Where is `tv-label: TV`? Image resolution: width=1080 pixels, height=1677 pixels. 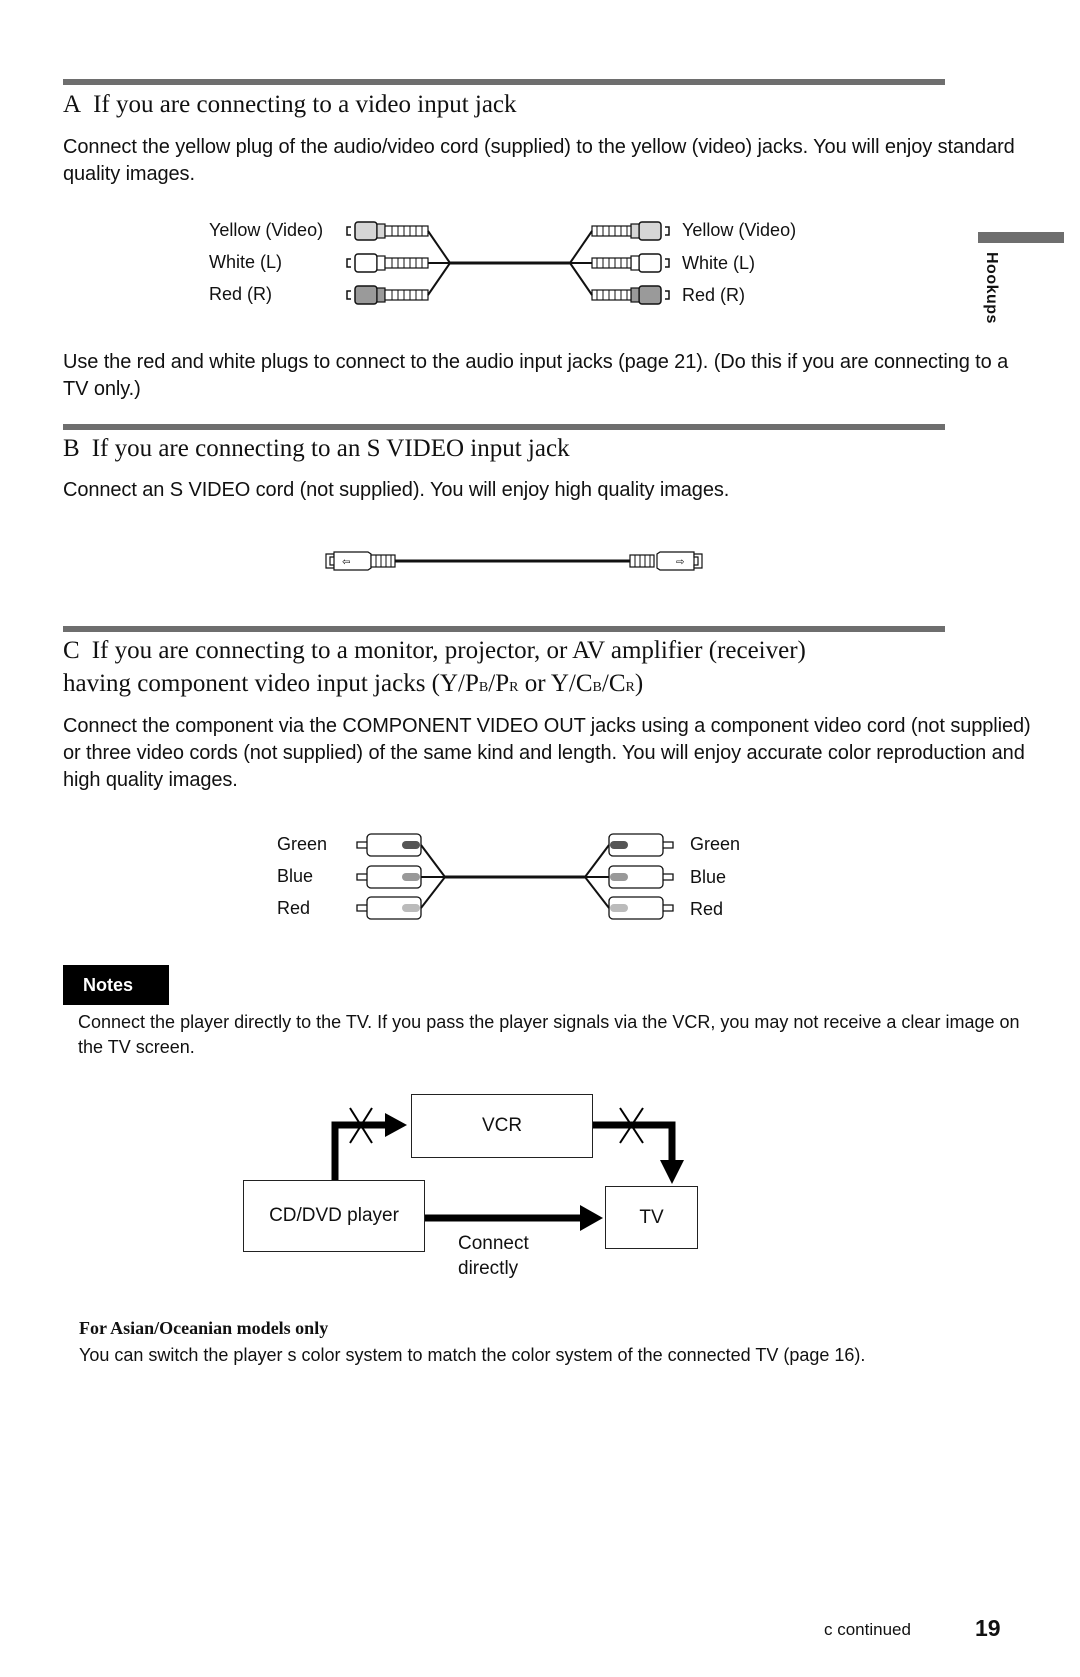 tv-label: TV is located at coordinates (651, 1217).